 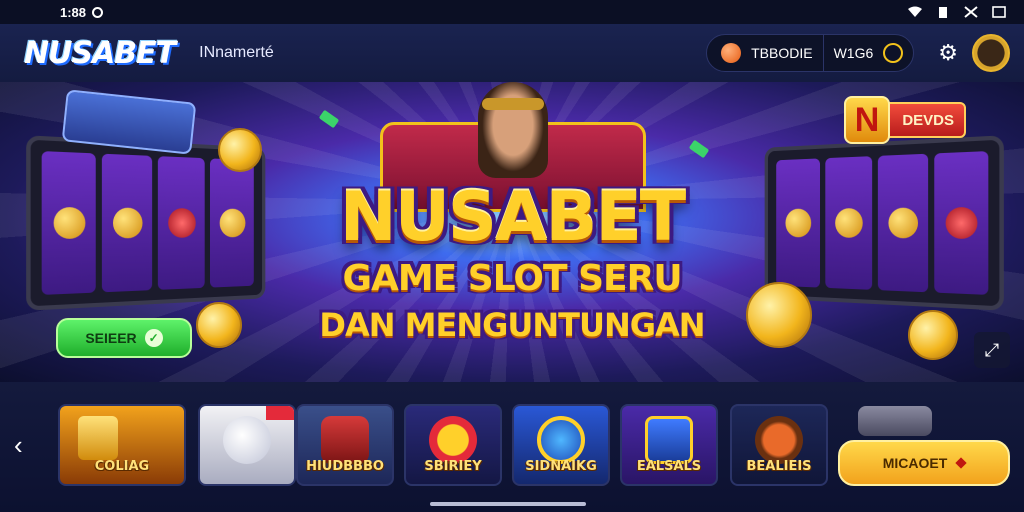 I want to click on home-indicator, so click(x=508, y=504).